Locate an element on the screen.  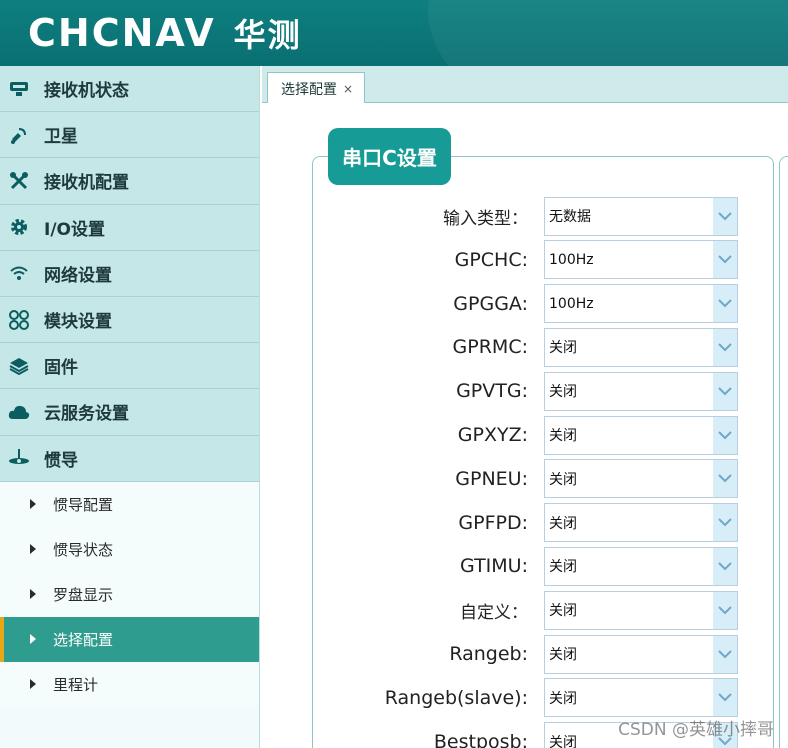
sidebar-item-satellite: 卫星 is located at coordinates (129, 135).